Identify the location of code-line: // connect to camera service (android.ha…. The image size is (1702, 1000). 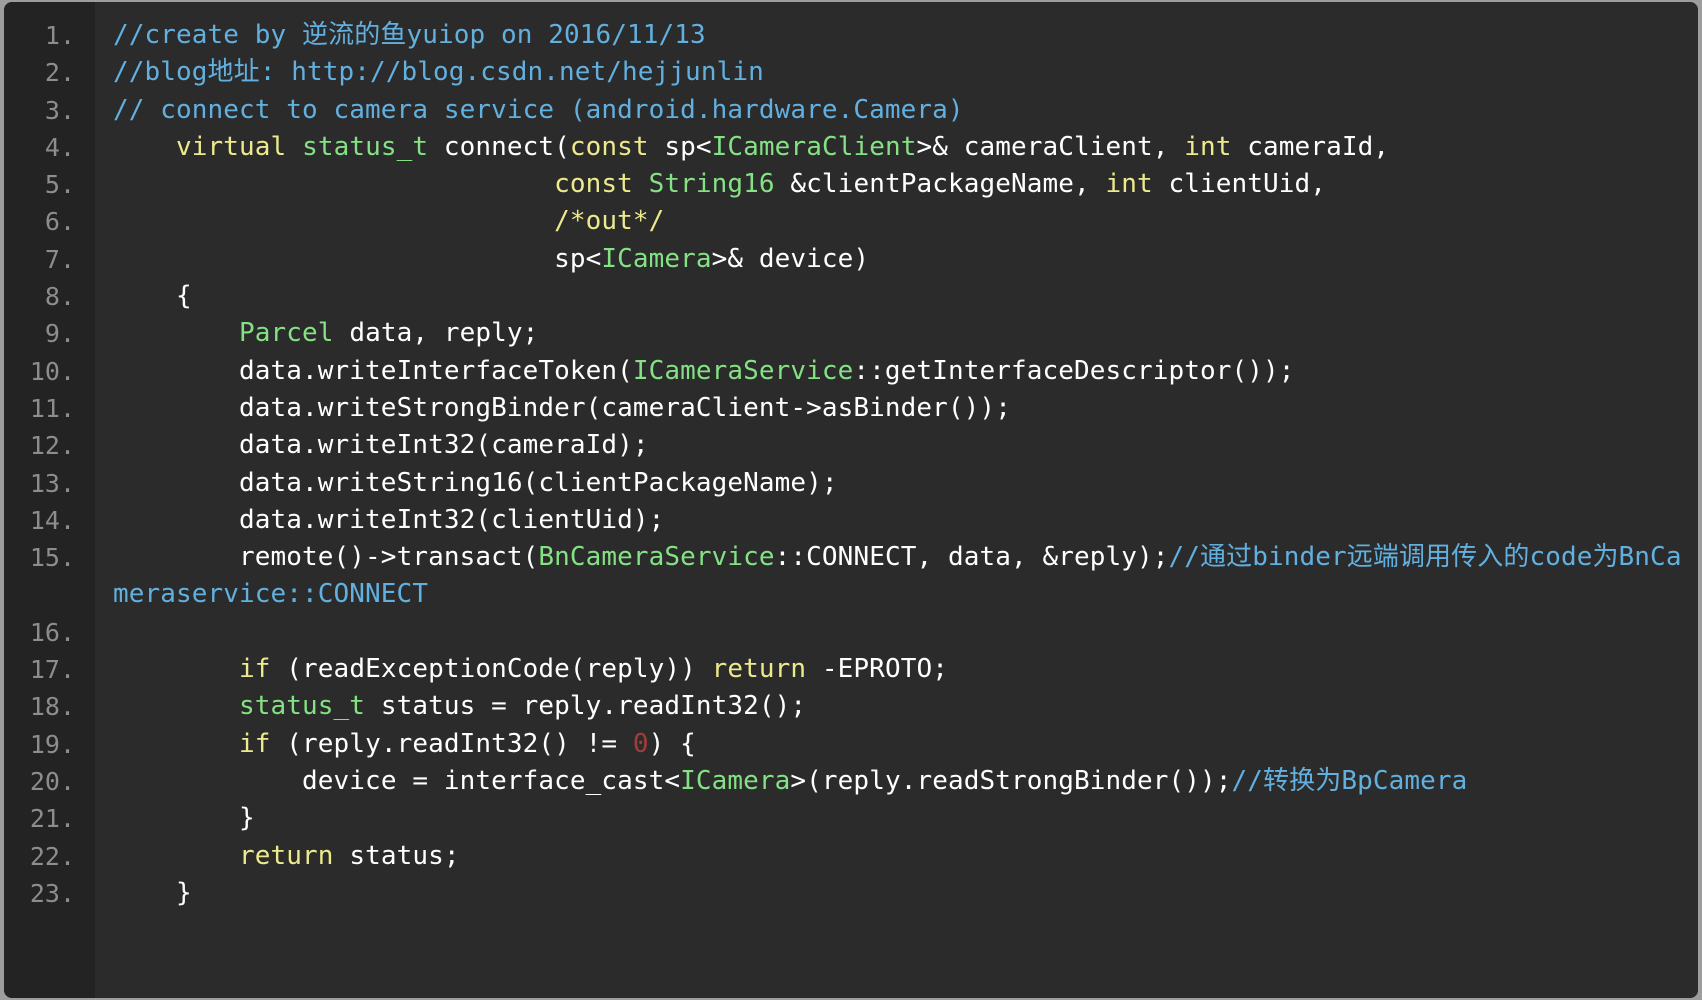
(902, 110).